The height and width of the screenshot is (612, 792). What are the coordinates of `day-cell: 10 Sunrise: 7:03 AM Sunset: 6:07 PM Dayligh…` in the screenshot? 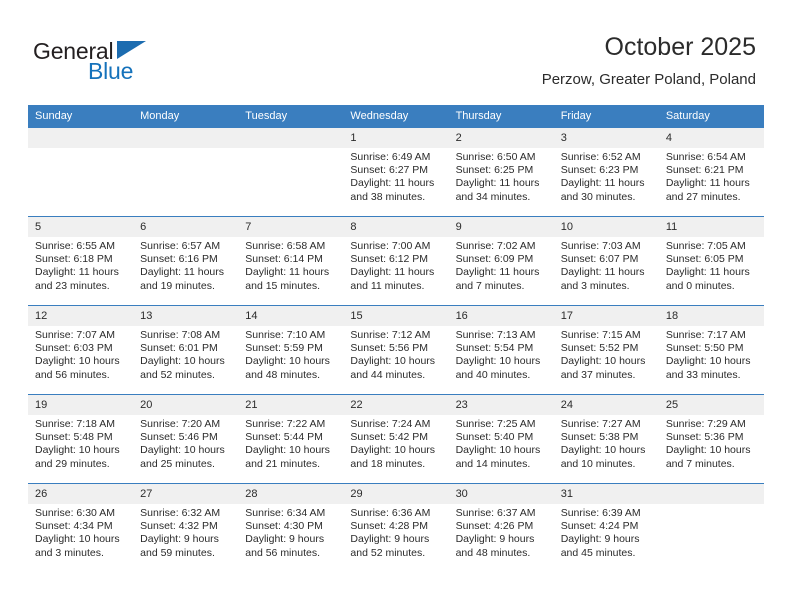 It's located at (606, 261).